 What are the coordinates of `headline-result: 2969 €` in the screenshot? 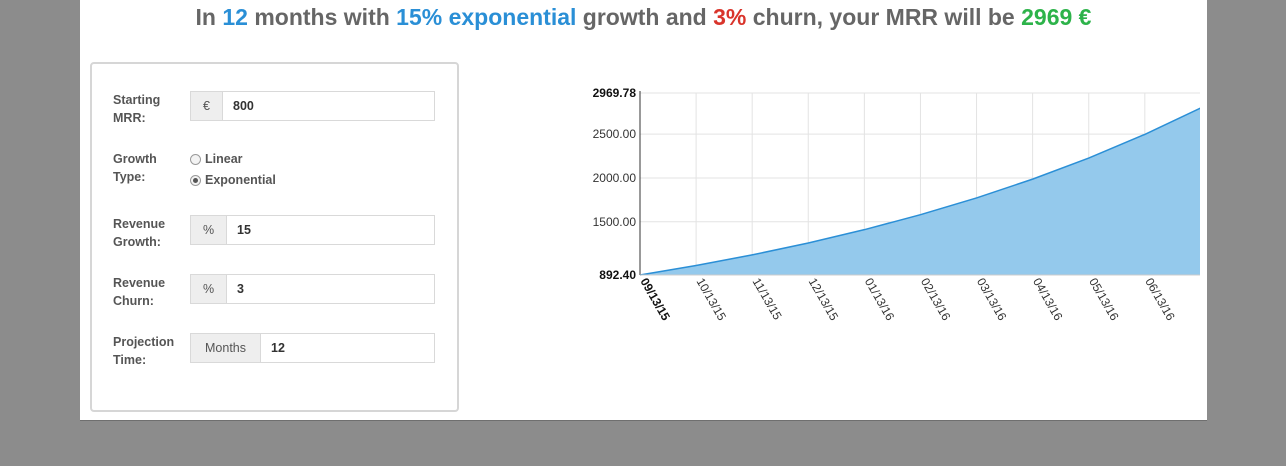 It's located at (1056, 17).